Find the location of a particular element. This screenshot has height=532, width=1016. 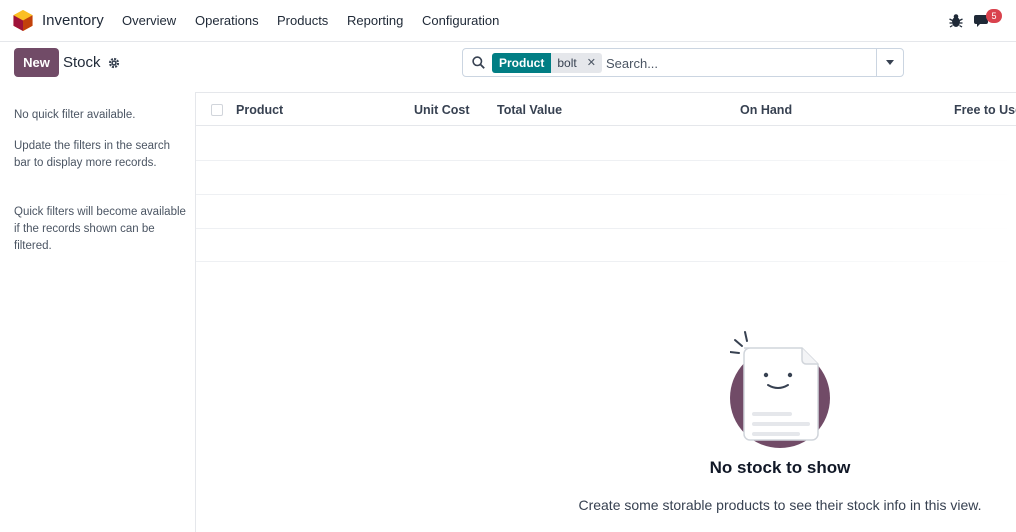

search-icon is located at coordinates (478, 62).